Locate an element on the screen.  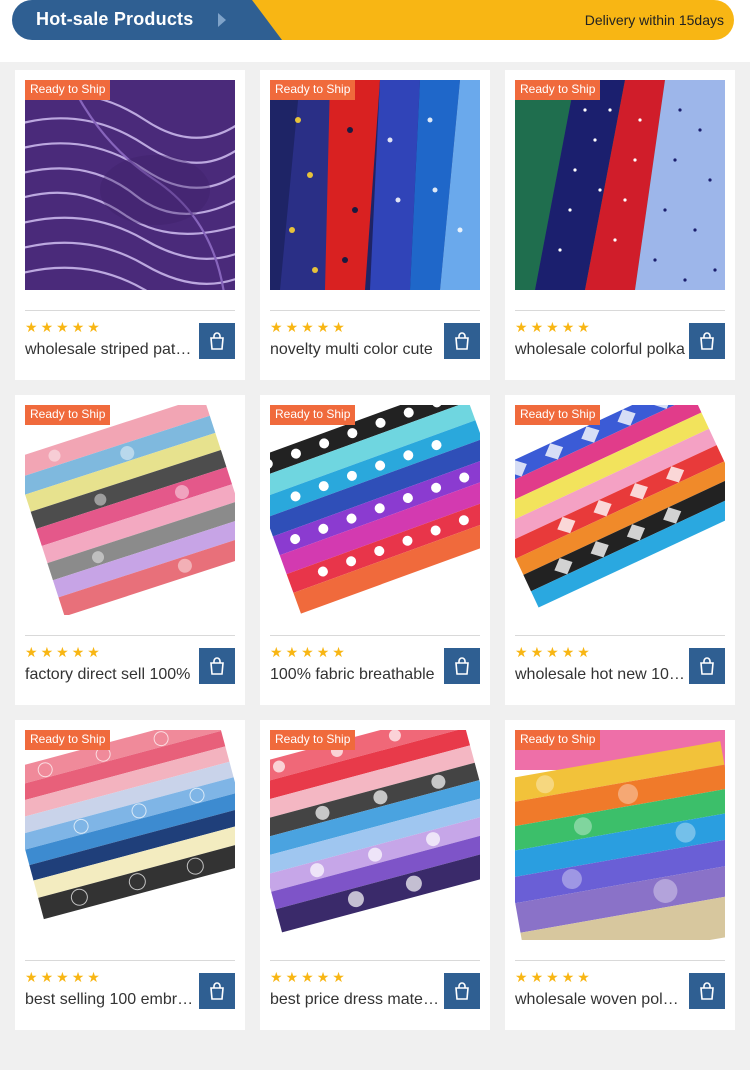
product-title: factory direct sell 100% is located at coordinates (110, 675).